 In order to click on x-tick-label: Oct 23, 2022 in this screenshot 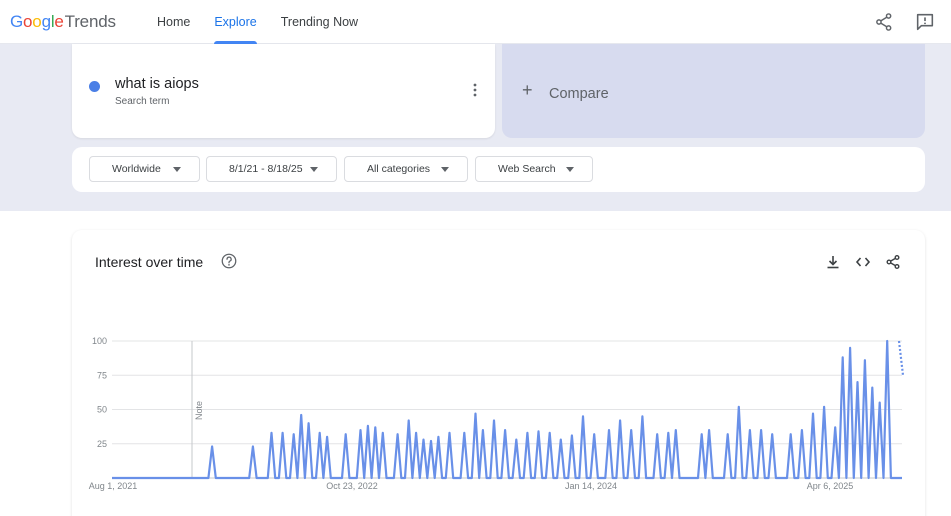, I will do `click(352, 486)`.